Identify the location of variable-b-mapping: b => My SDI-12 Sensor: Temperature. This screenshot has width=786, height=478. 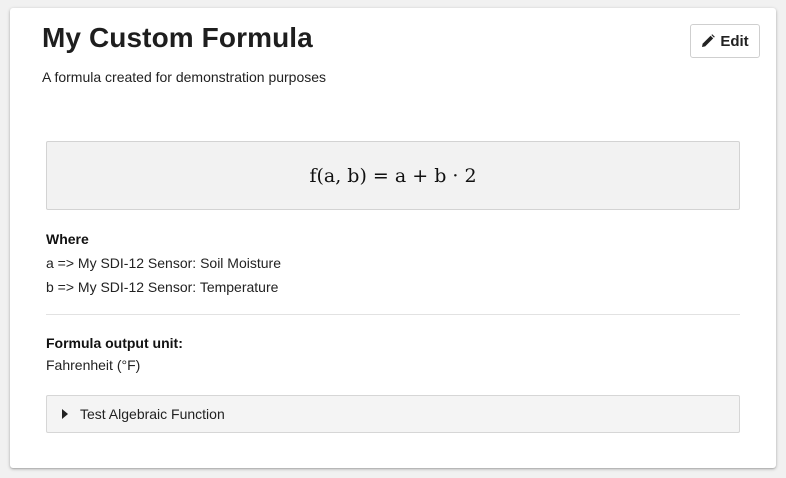
(162, 287).